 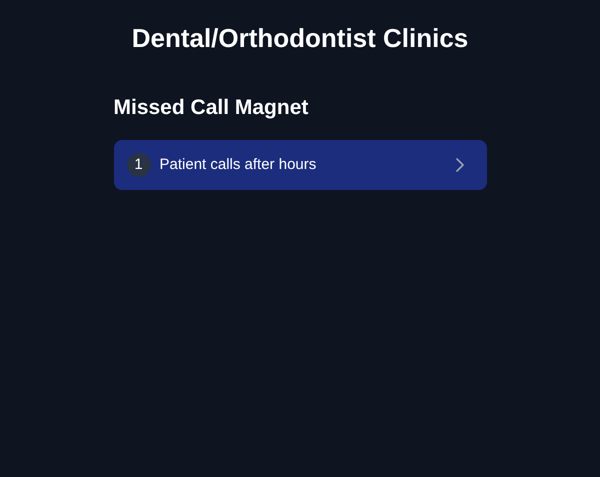 What do you see at coordinates (239, 164) in the screenshot?
I see `item-label: Patient calls after hours` at bounding box center [239, 164].